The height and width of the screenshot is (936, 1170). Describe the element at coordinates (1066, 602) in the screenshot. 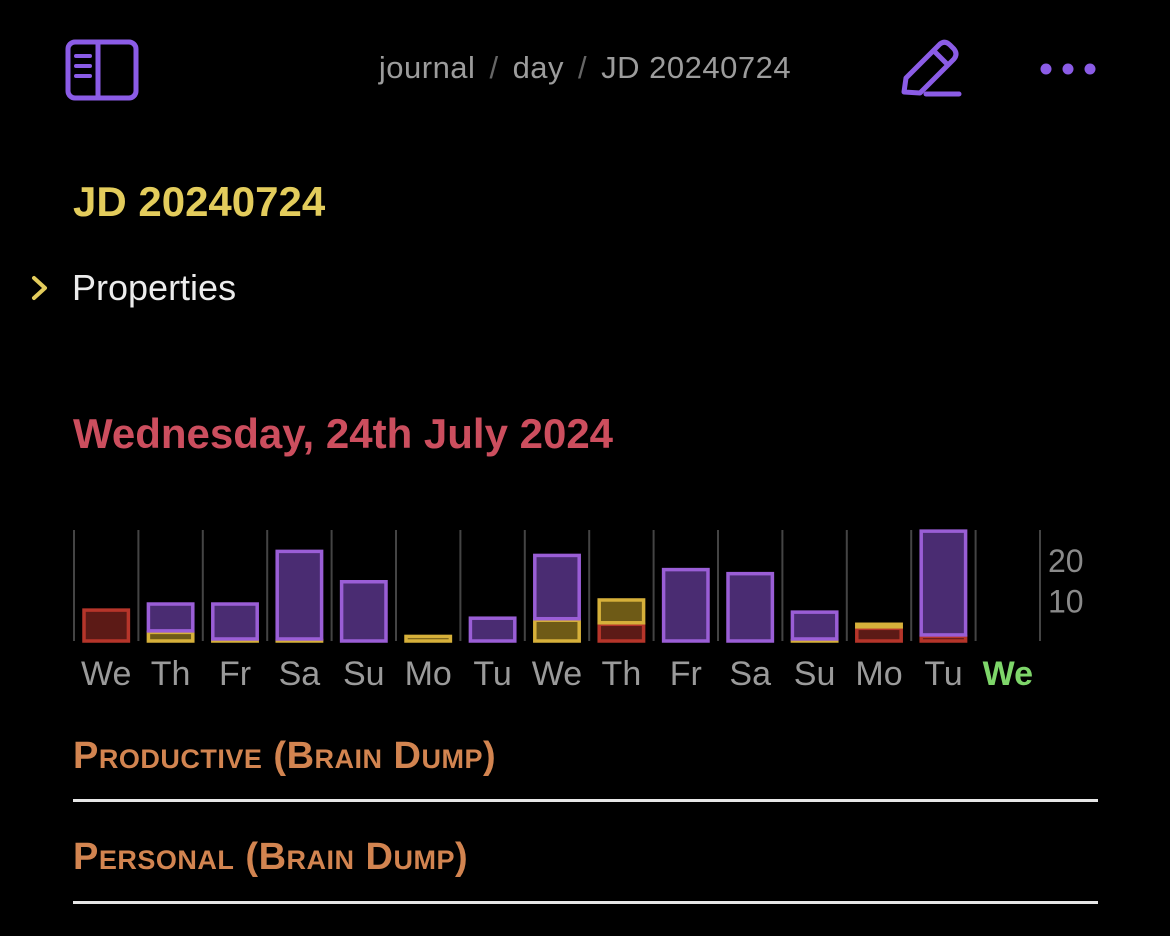

I see `chart-y-tick-label: 10` at that location.